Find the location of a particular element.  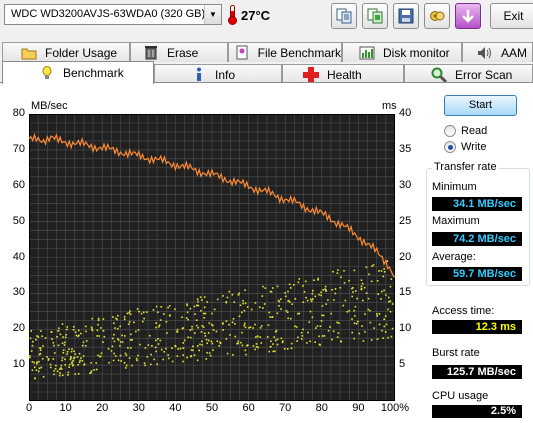

copy-screenshot-button is located at coordinates (375, 16).